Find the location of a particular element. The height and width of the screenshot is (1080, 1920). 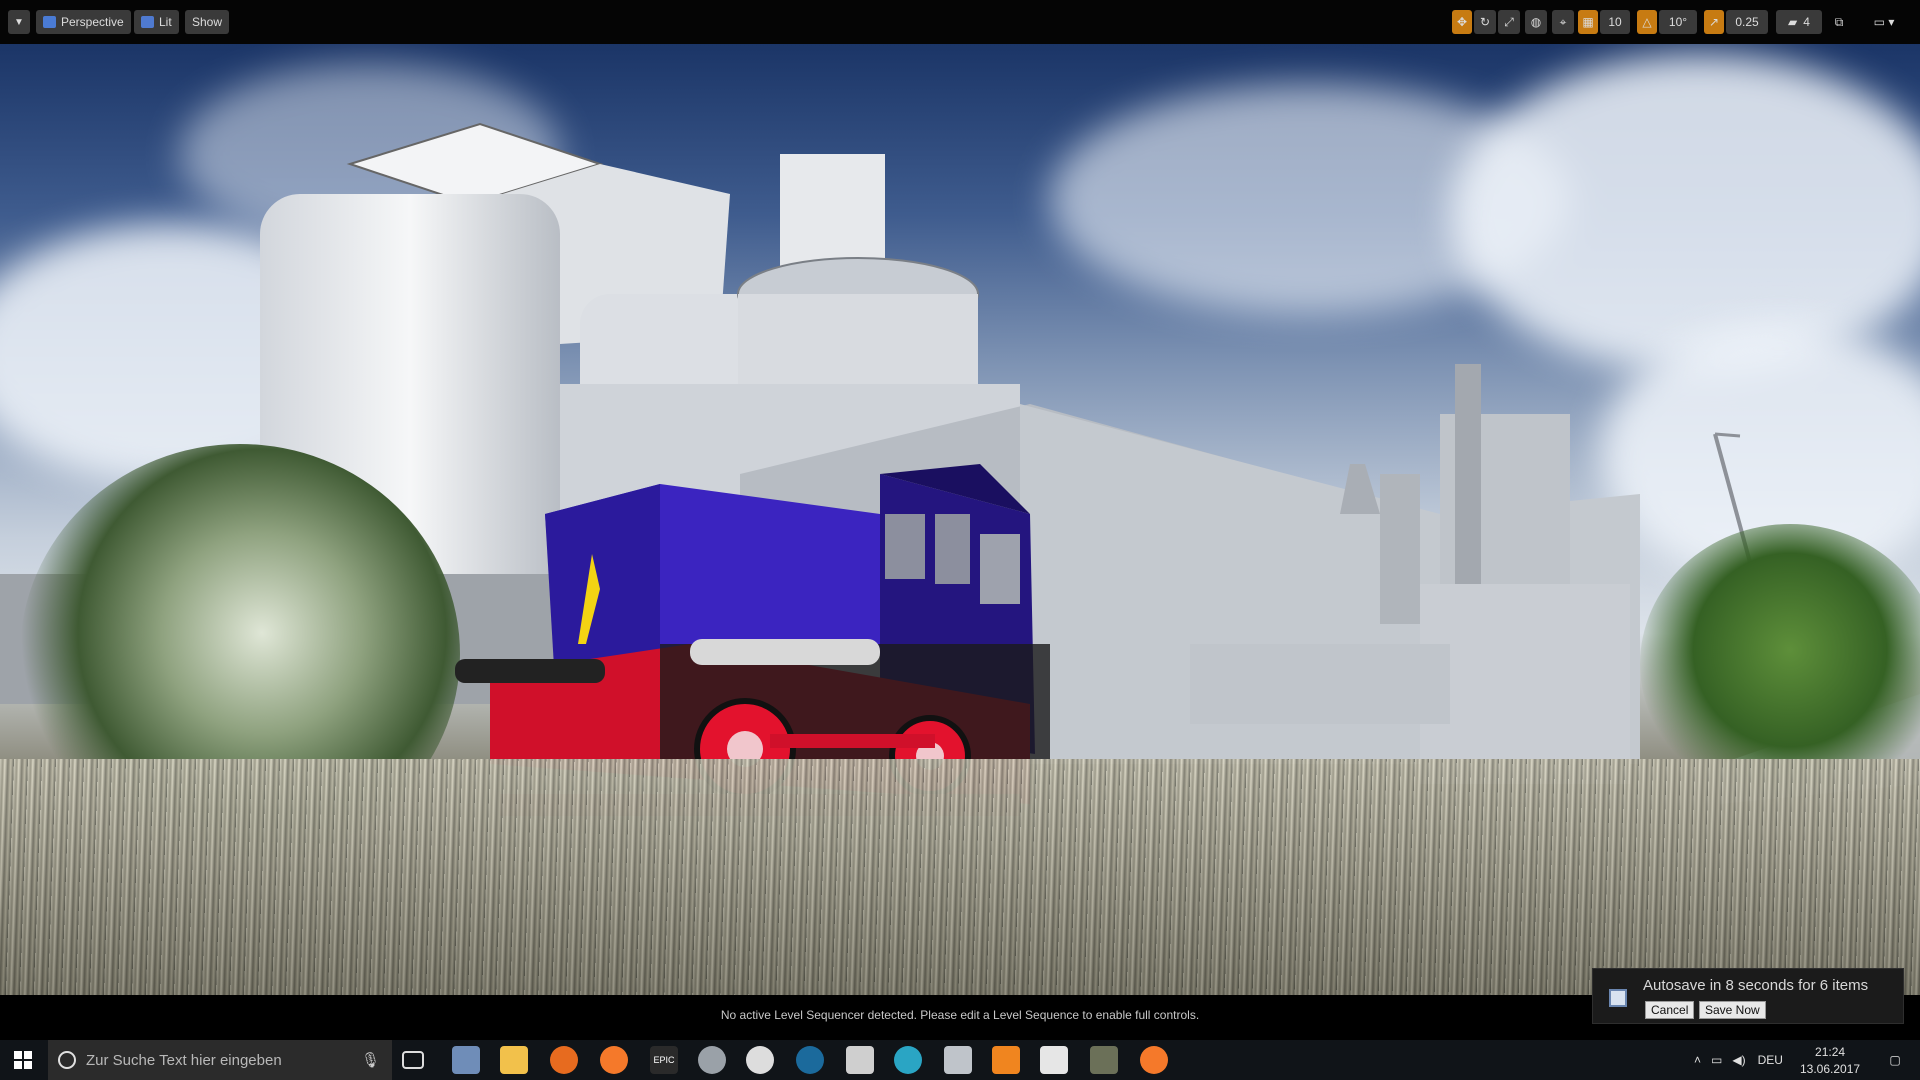

notification-icon: ▢ is located at coordinates (1895, 1060).